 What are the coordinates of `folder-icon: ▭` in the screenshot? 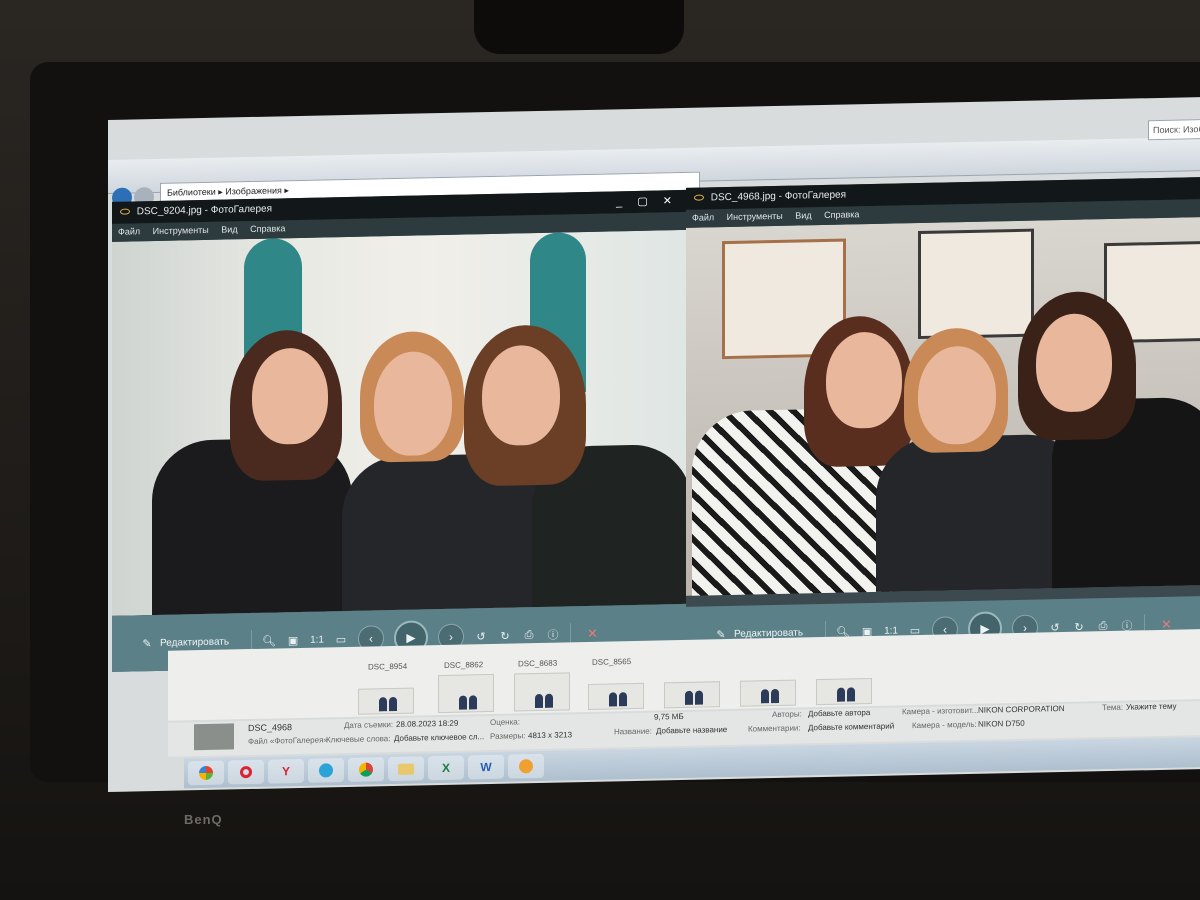 It's located at (341, 639).